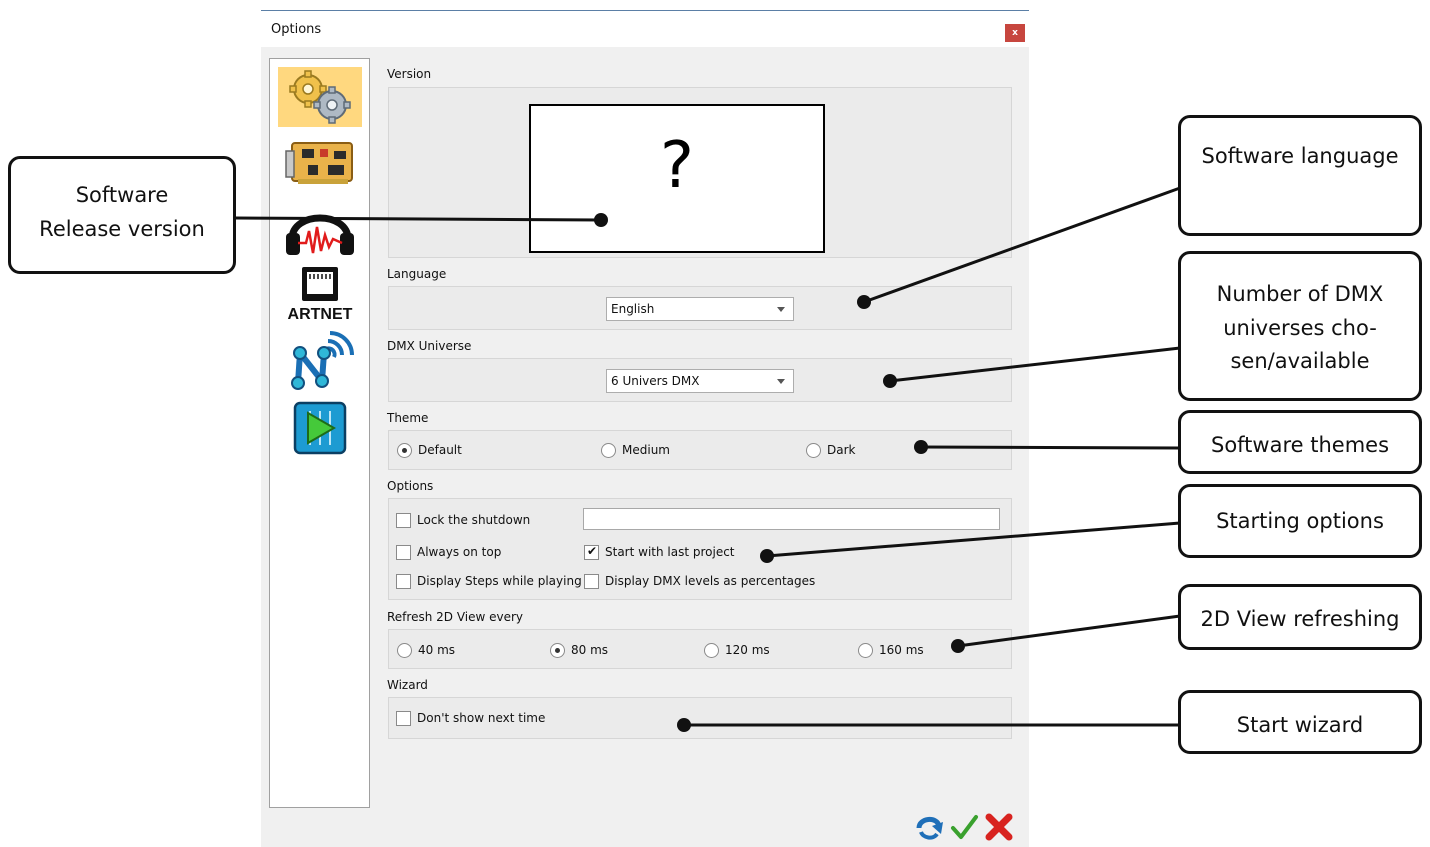  I want to click on callout-line: sen/available, so click(1300, 361).